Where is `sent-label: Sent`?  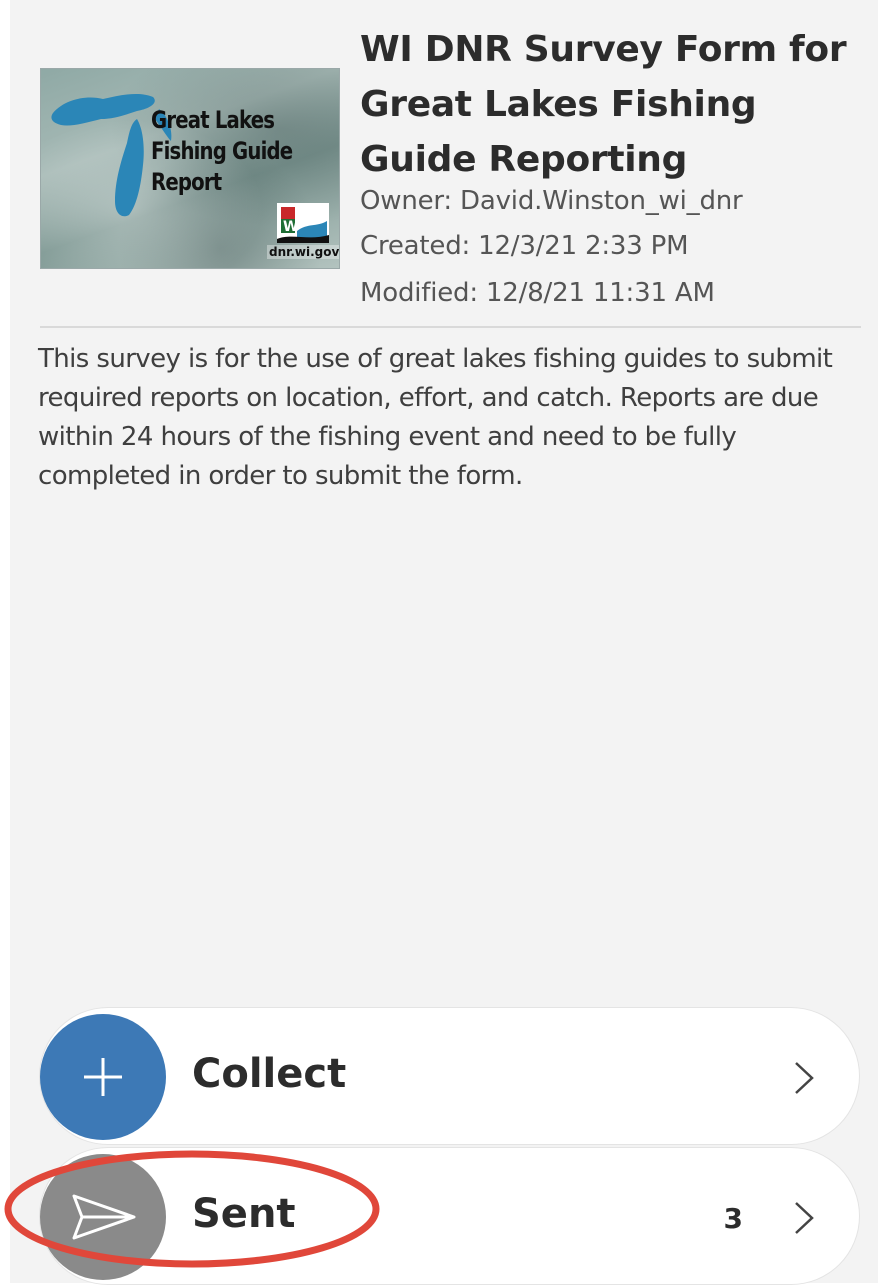
sent-label: Sent is located at coordinates (244, 1214).